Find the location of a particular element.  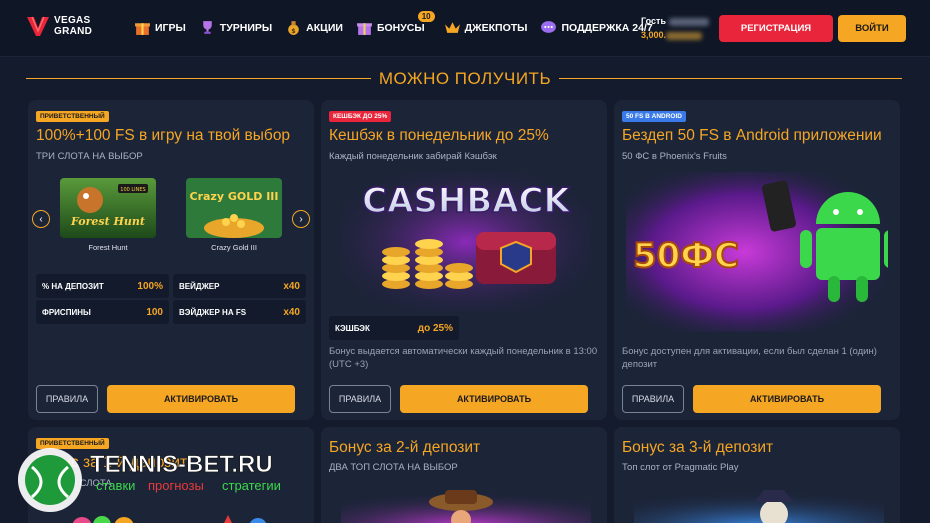

guest-info: Гость 3,000. is located at coordinates (675, 28).